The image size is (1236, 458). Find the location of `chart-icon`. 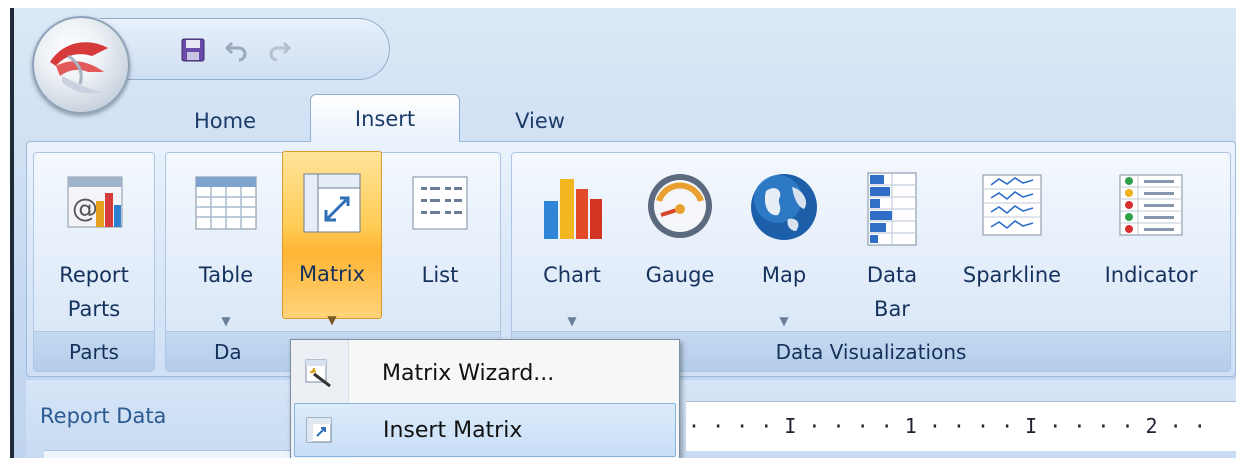

chart-icon is located at coordinates (572, 211).